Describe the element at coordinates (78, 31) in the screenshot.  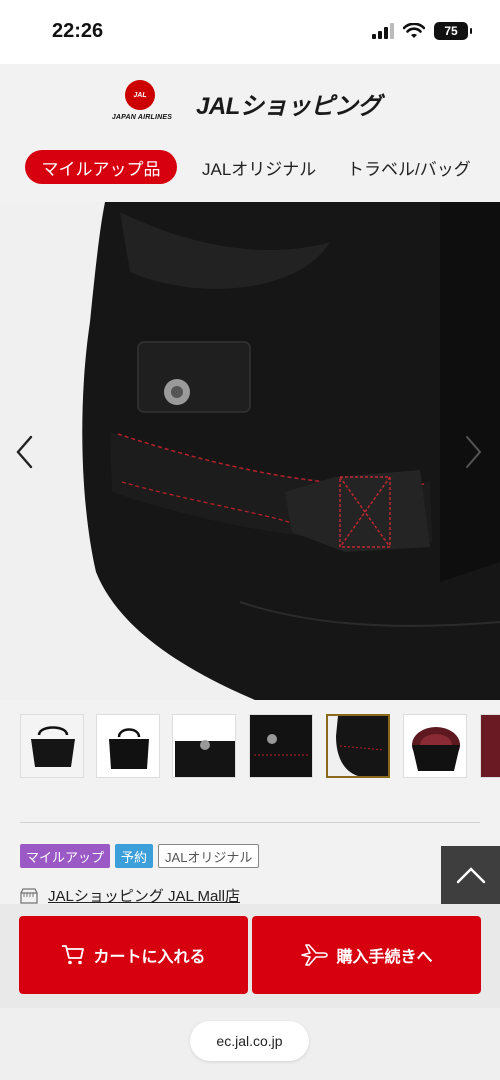
I see `status-time: 22:26` at that location.